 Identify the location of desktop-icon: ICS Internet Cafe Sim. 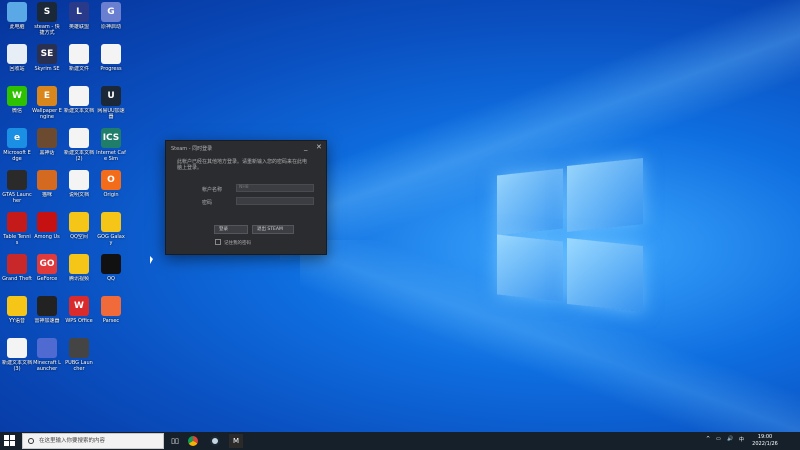
(111, 148).